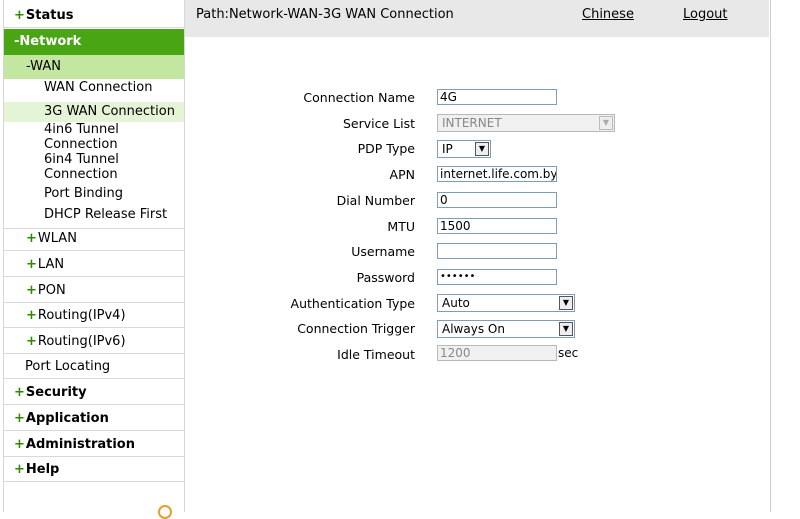  Describe the element at coordinates (165, 512) in the screenshot. I see `status-icon` at that location.